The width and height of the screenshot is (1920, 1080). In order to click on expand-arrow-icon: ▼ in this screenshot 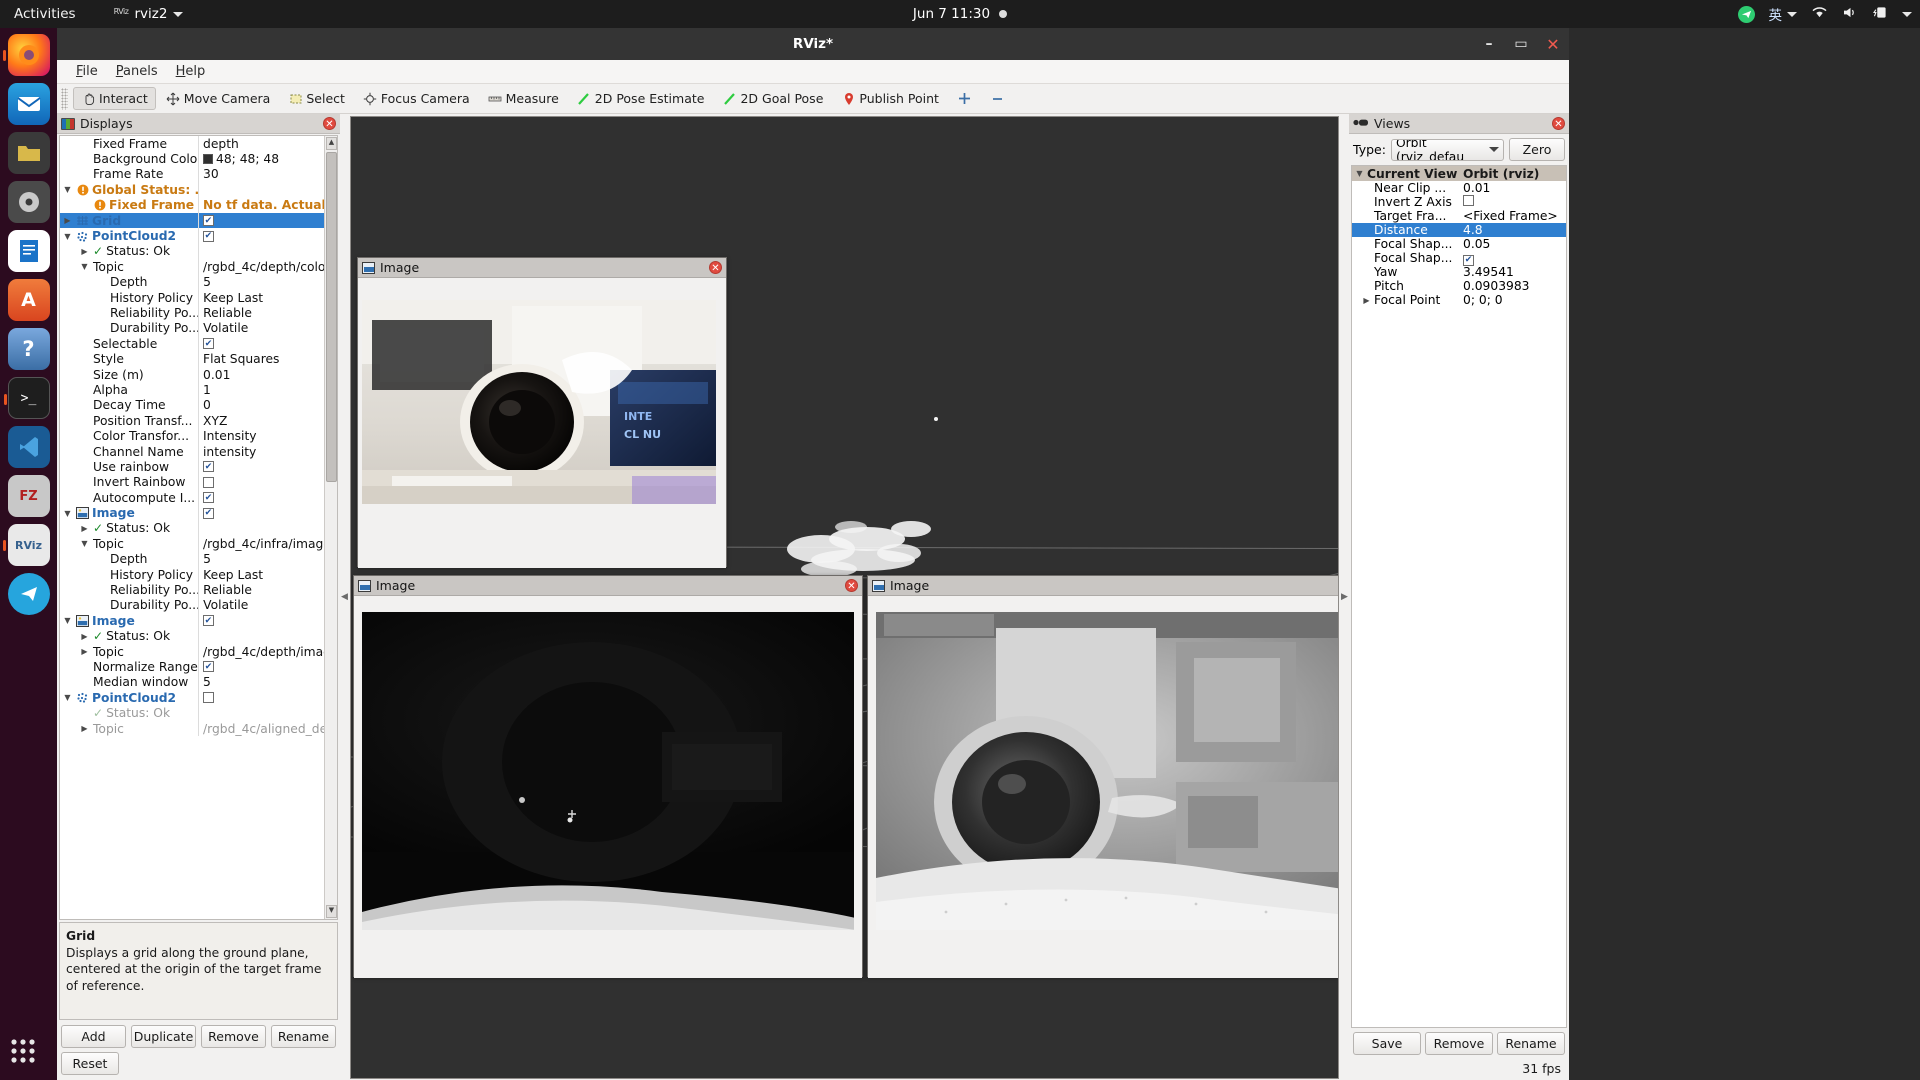, I will do `click(1359, 173)`.